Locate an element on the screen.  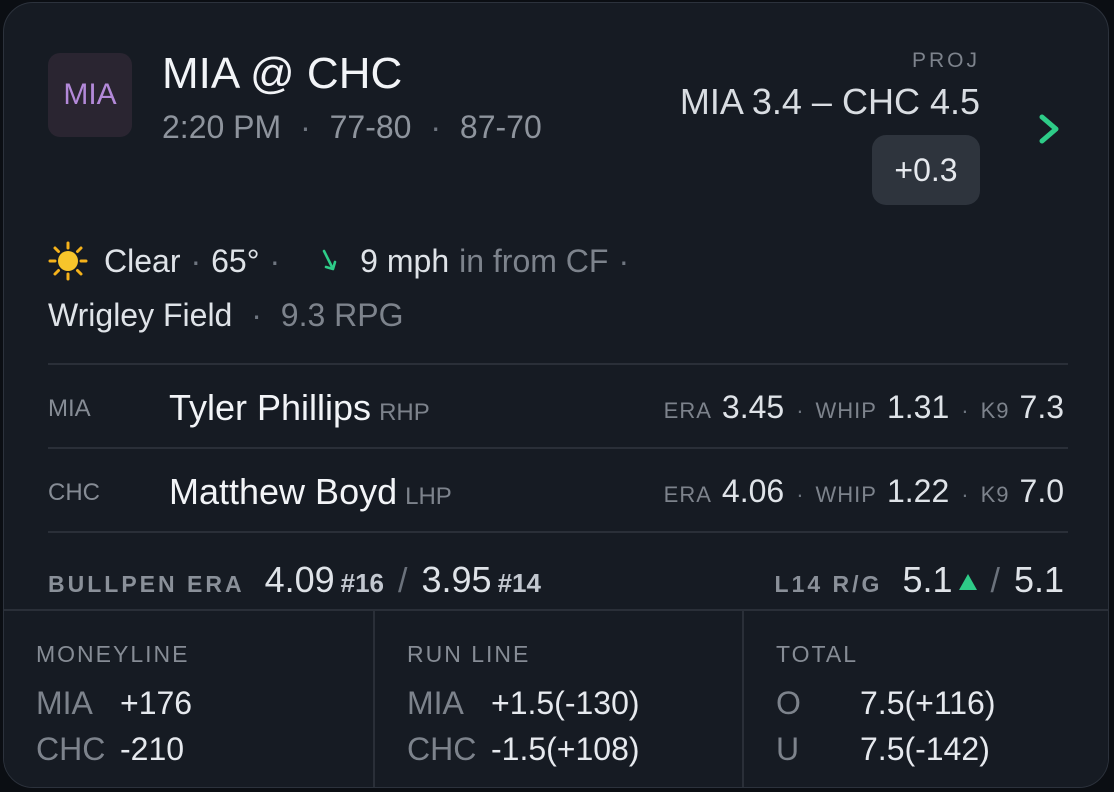
stat-k9: 7.0 is located at coordinates (1041, 491).